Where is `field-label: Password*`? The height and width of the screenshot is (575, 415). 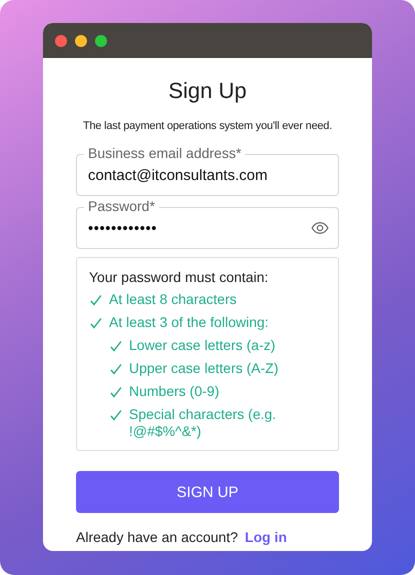 field-label: Password* is located at coordinates (121, 206).